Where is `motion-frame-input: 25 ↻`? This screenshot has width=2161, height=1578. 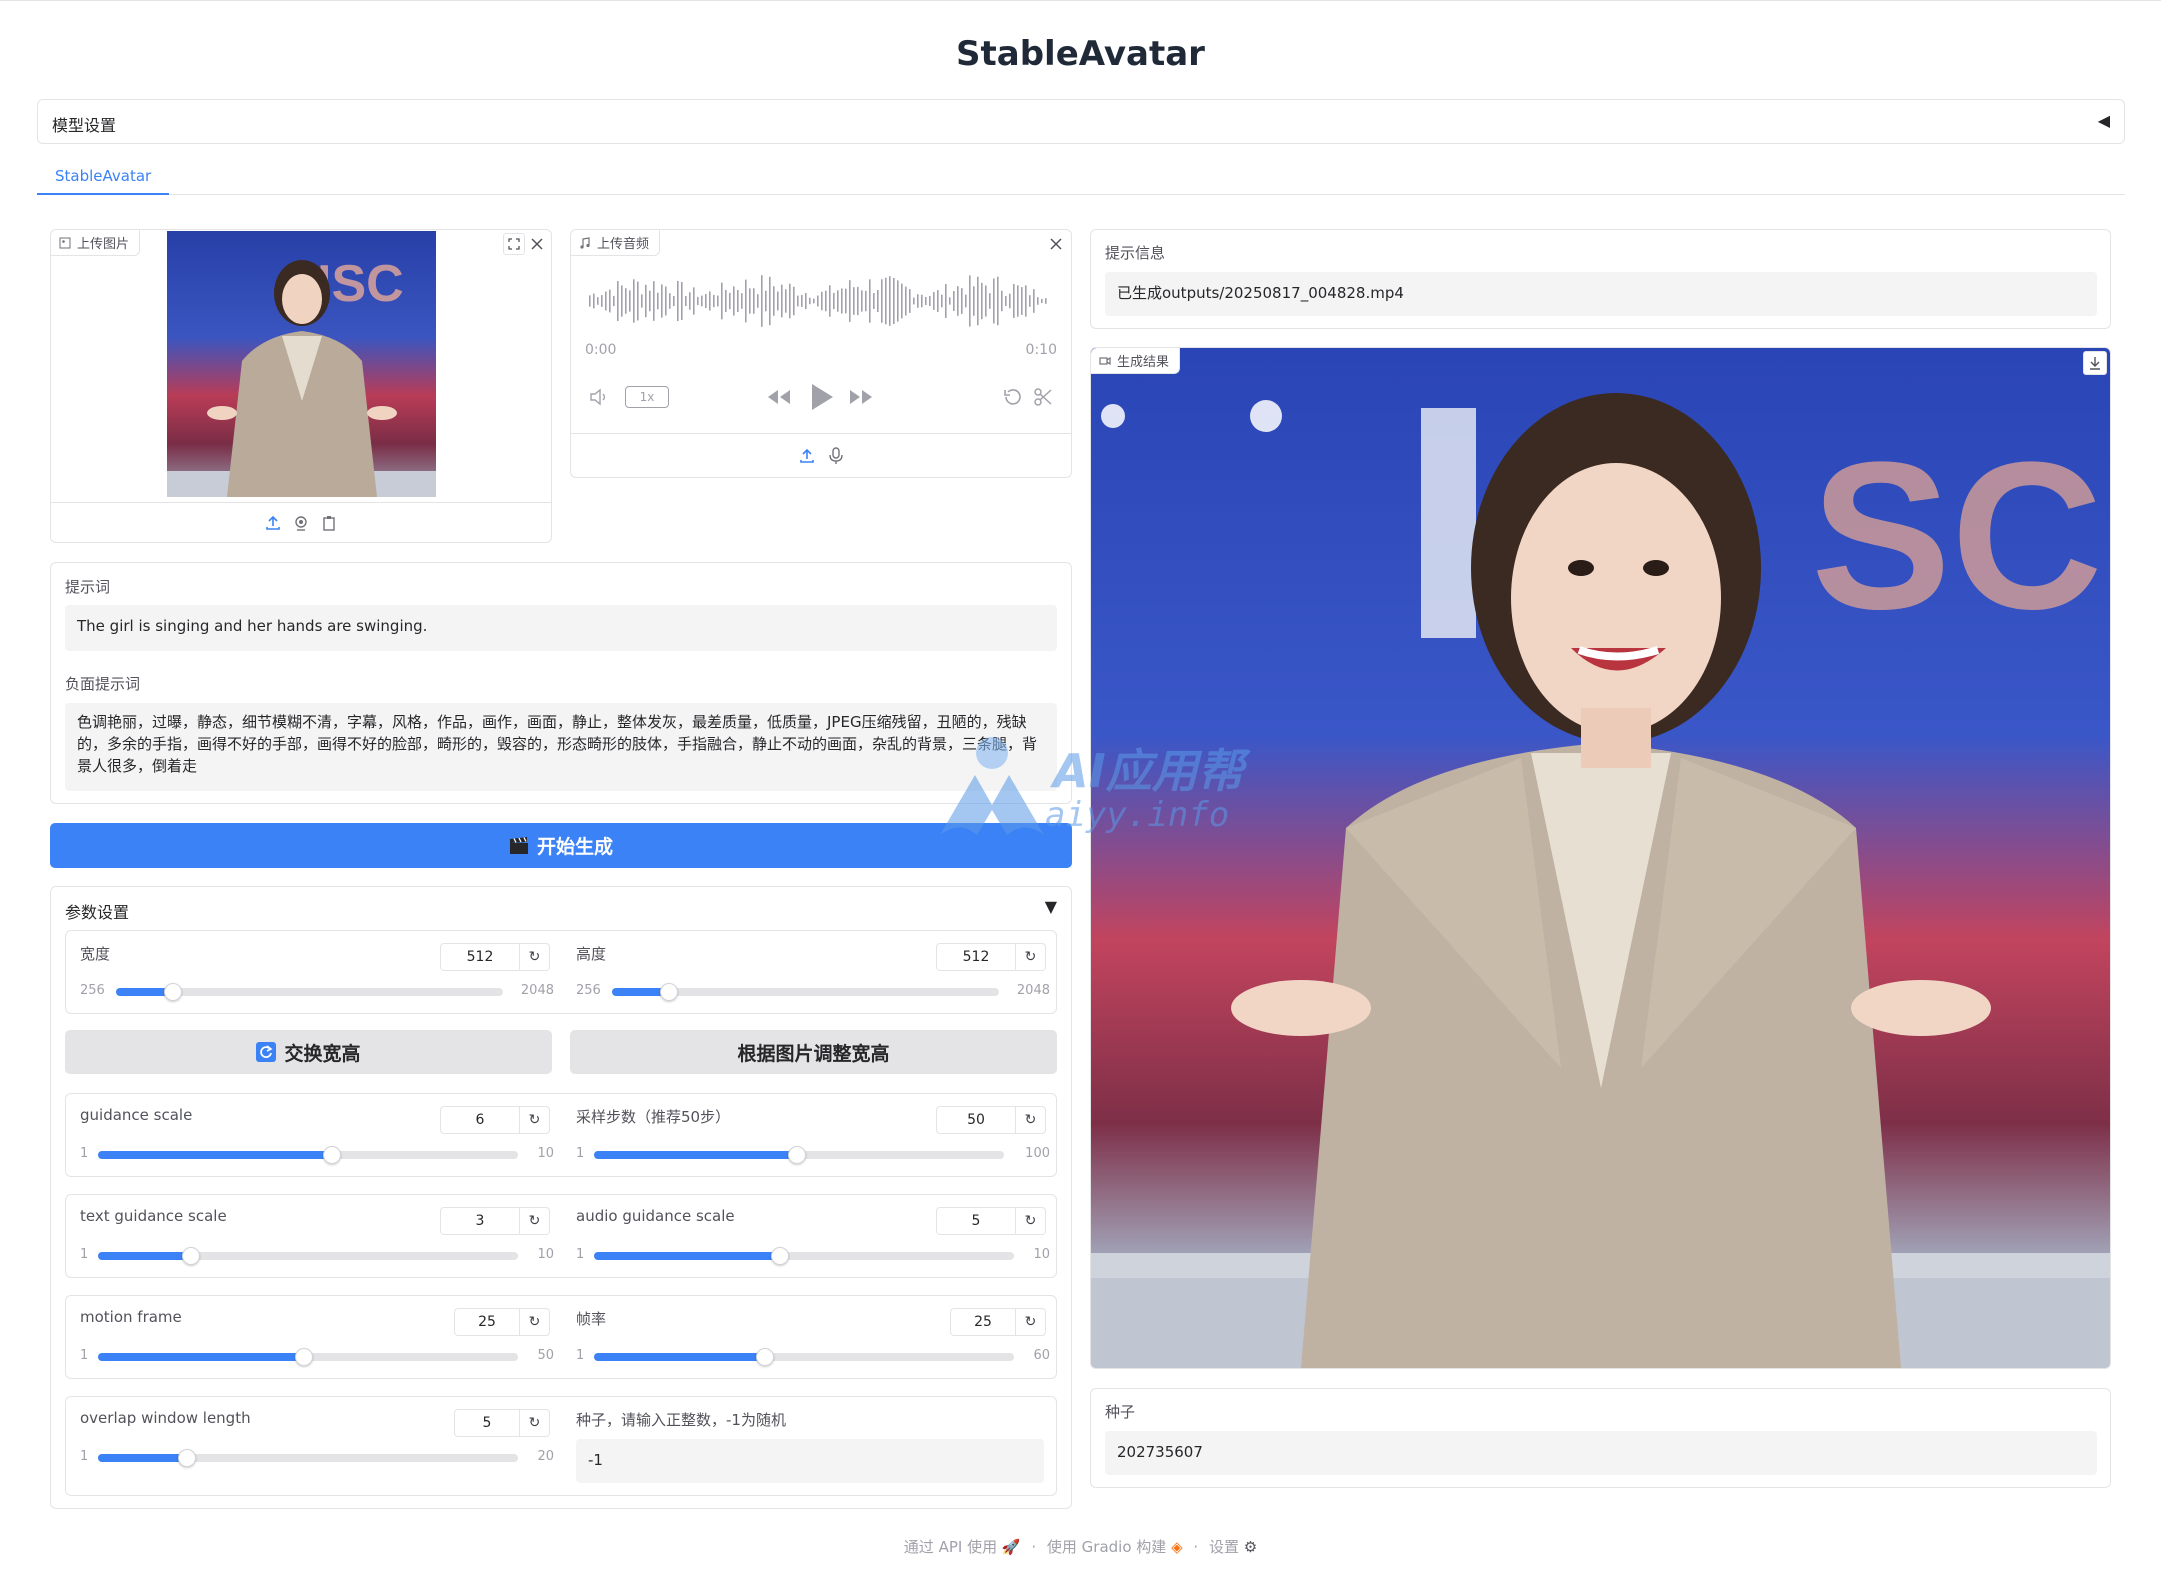 motion-frame-input: 25 ↻ is located at coordinates (502, 1322).